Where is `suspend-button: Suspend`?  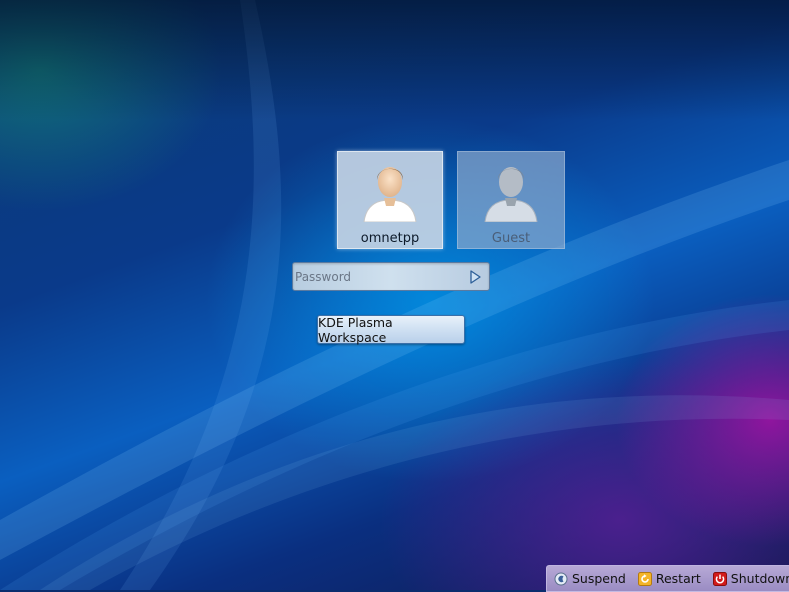
suspend-button: Suspend is located at coordinates (590, 578).